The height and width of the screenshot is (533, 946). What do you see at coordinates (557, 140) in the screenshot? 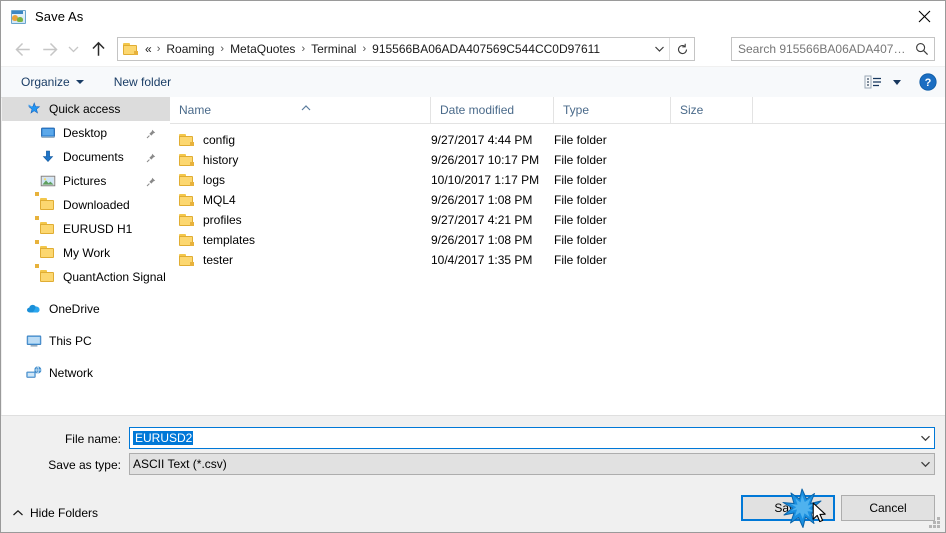
I see `table-row: config 9/27/2017 4:44 PM File folder` at bounding box center [557, 140].